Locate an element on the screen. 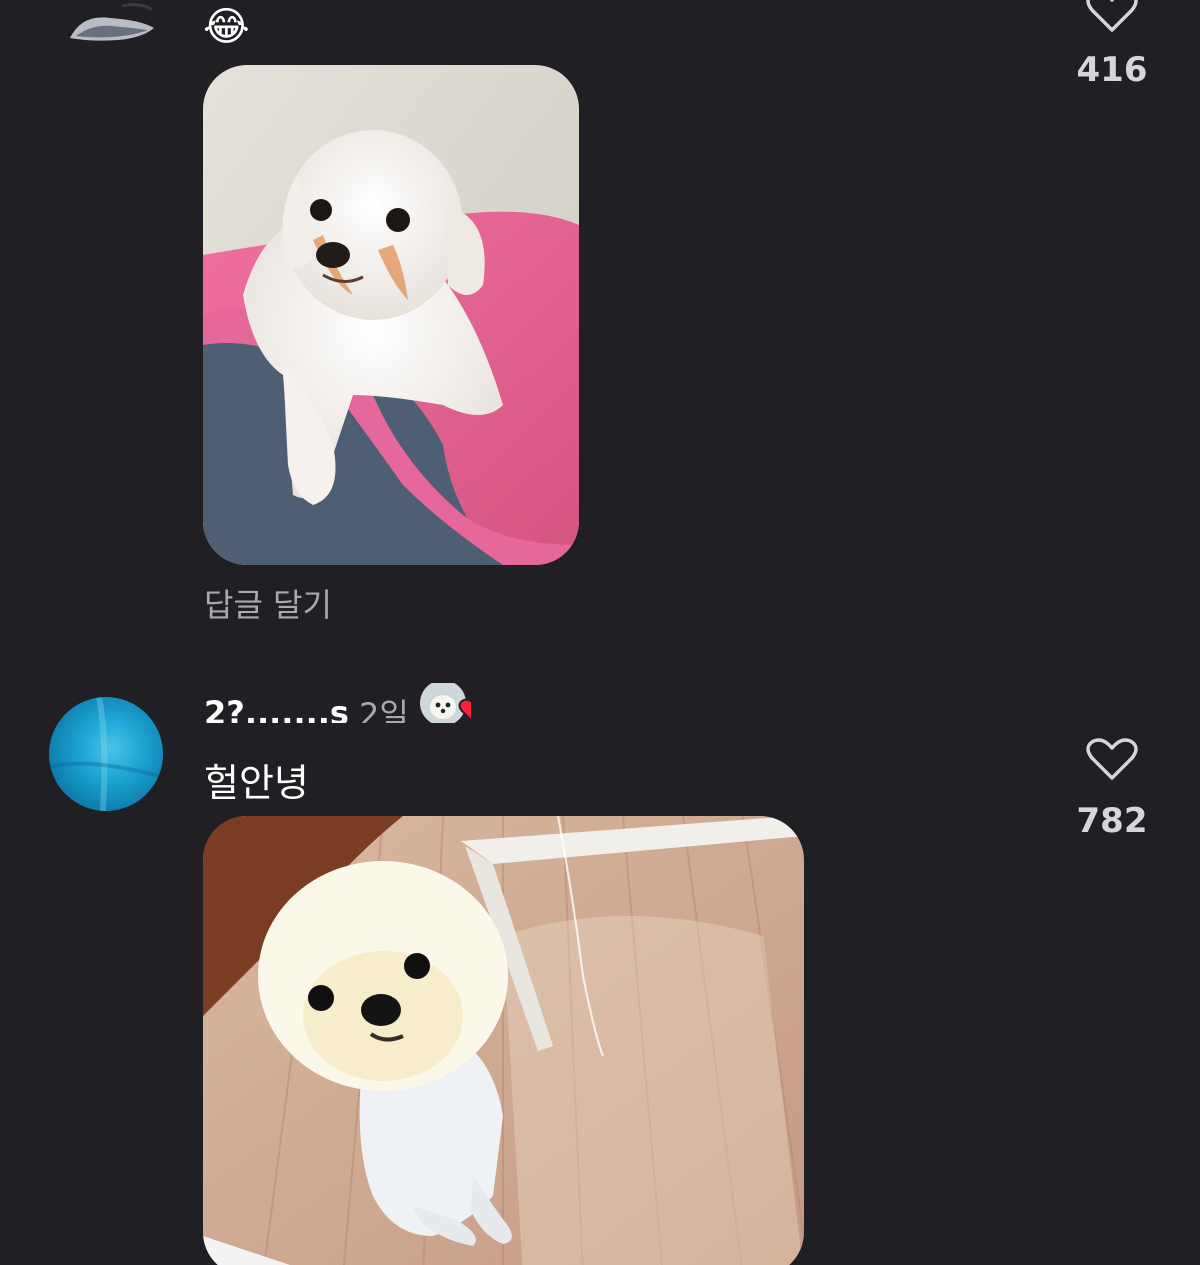 The height and width of the screenshot is (1265, 1200). comment-meta: 2?.......s 2일 is located at coordinates (337, 703).